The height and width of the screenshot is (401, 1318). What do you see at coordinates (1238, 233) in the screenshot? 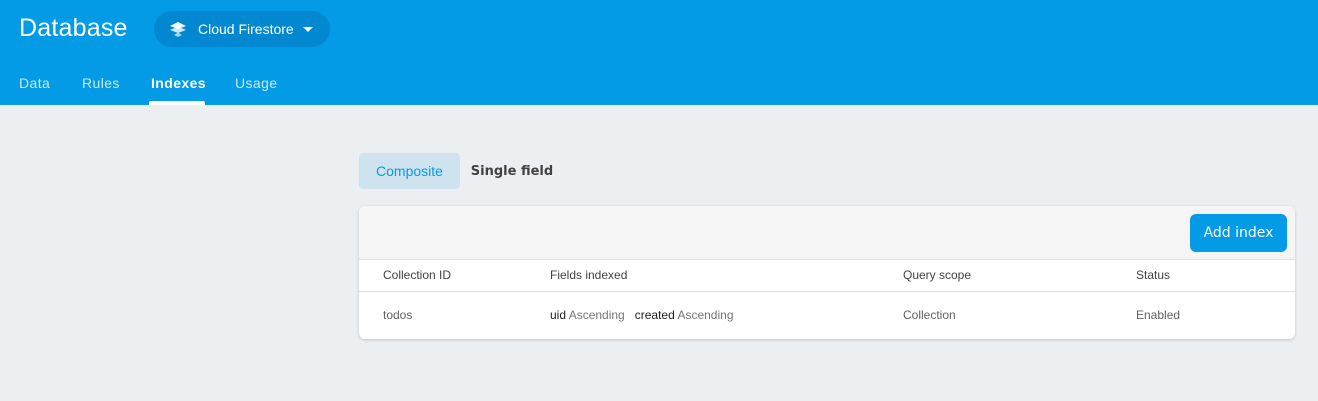
I see `add-index-button: Add index` at bounding box center [1238, 233].